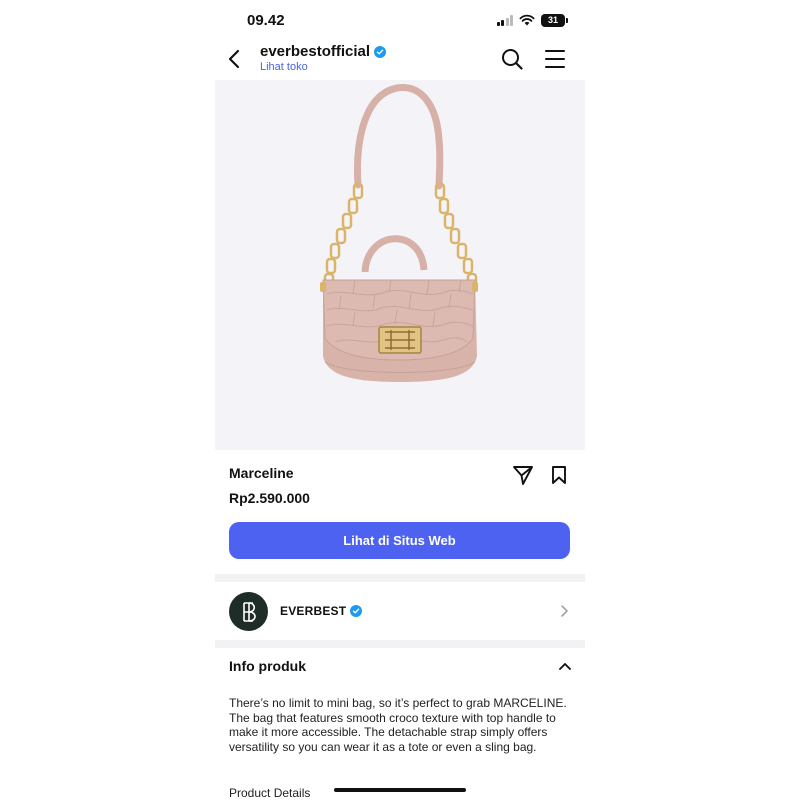 This screenshot has height=800, width=800. I want to click on chevron-right-icon, so click(564, 611).